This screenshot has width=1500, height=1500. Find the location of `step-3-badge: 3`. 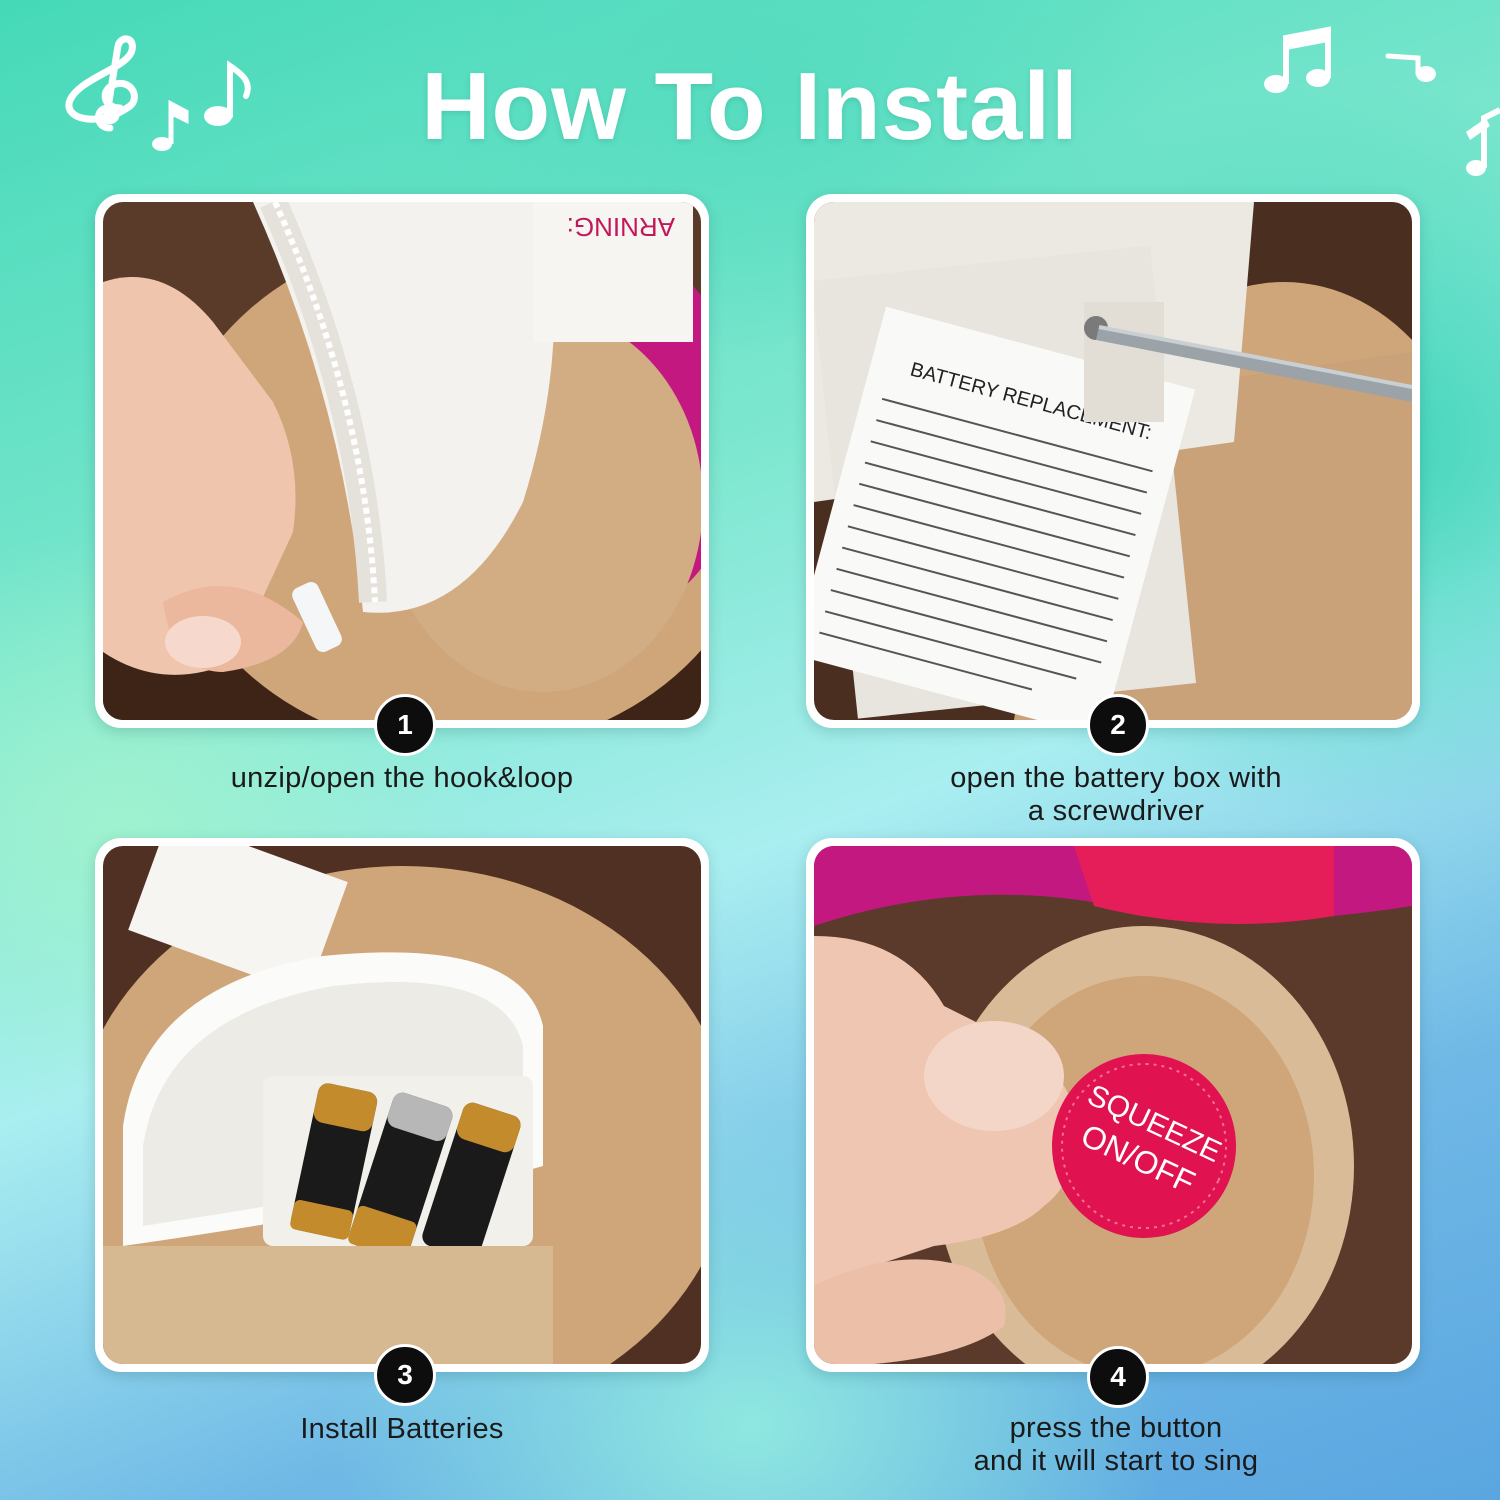

step-3-badge: 3 is located at coordinates (405, 1375).